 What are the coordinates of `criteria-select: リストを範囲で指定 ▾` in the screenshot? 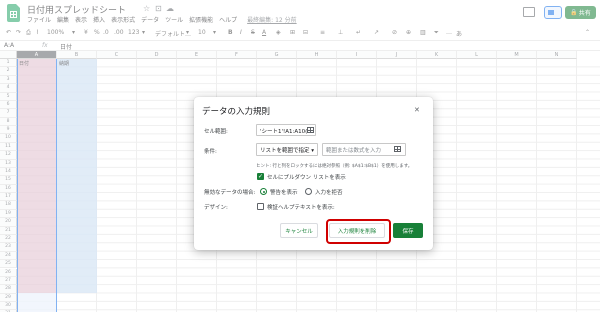 It's located at (287, 149).